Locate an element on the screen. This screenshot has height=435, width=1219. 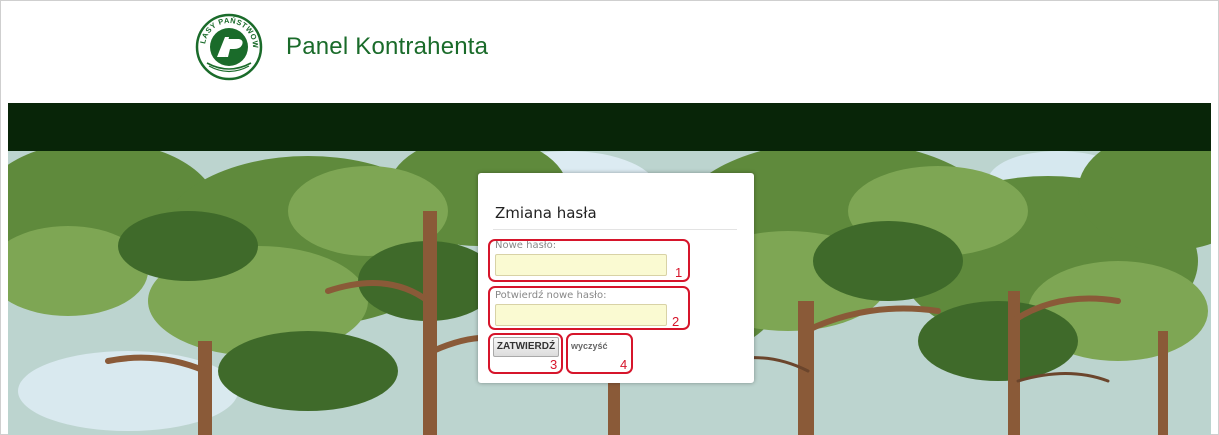
panel-divider is located at coordinates (615, 229).